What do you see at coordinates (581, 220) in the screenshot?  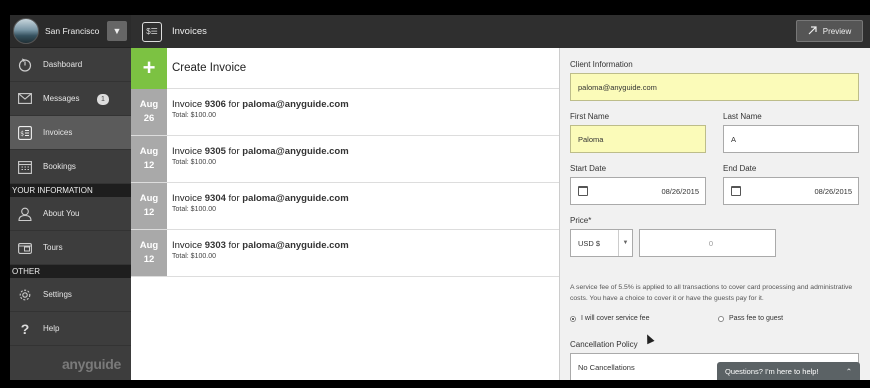 I see `price-label: Price*` at bounding box center [581, 220].